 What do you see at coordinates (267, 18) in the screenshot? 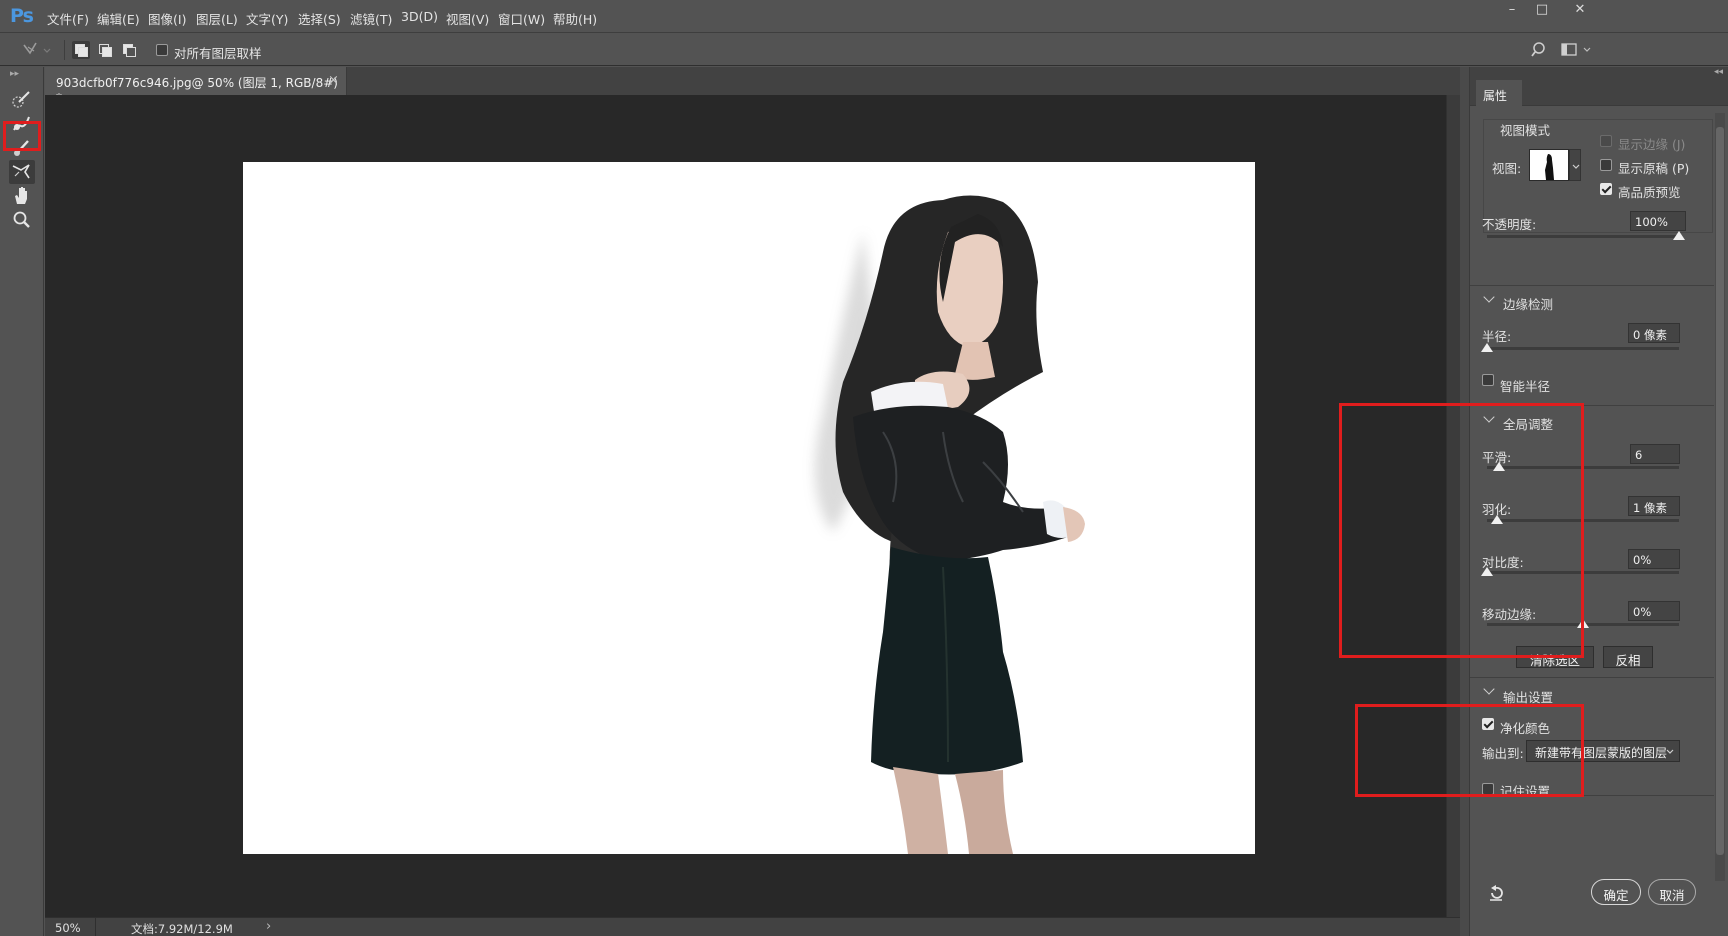
I see `menu-type: 文字(Y)` at bounding box center [267, 18].